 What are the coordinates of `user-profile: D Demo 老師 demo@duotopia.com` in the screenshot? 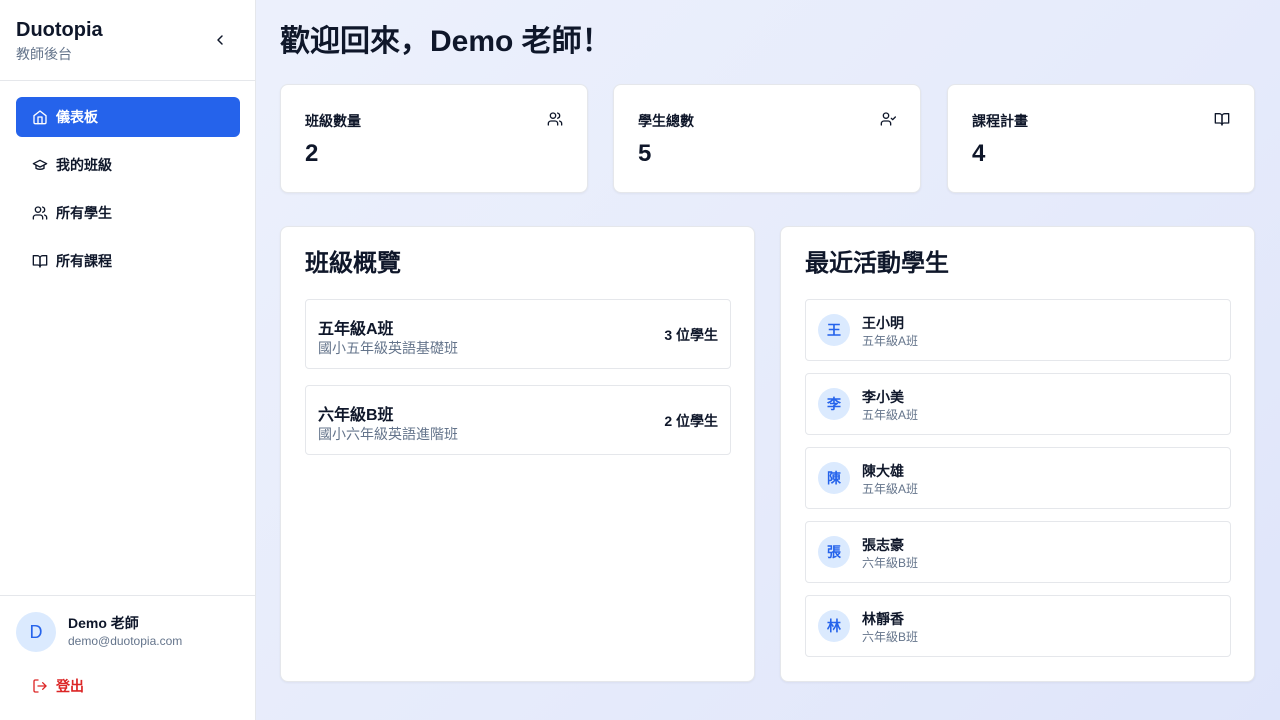 It's located at (99, 632).